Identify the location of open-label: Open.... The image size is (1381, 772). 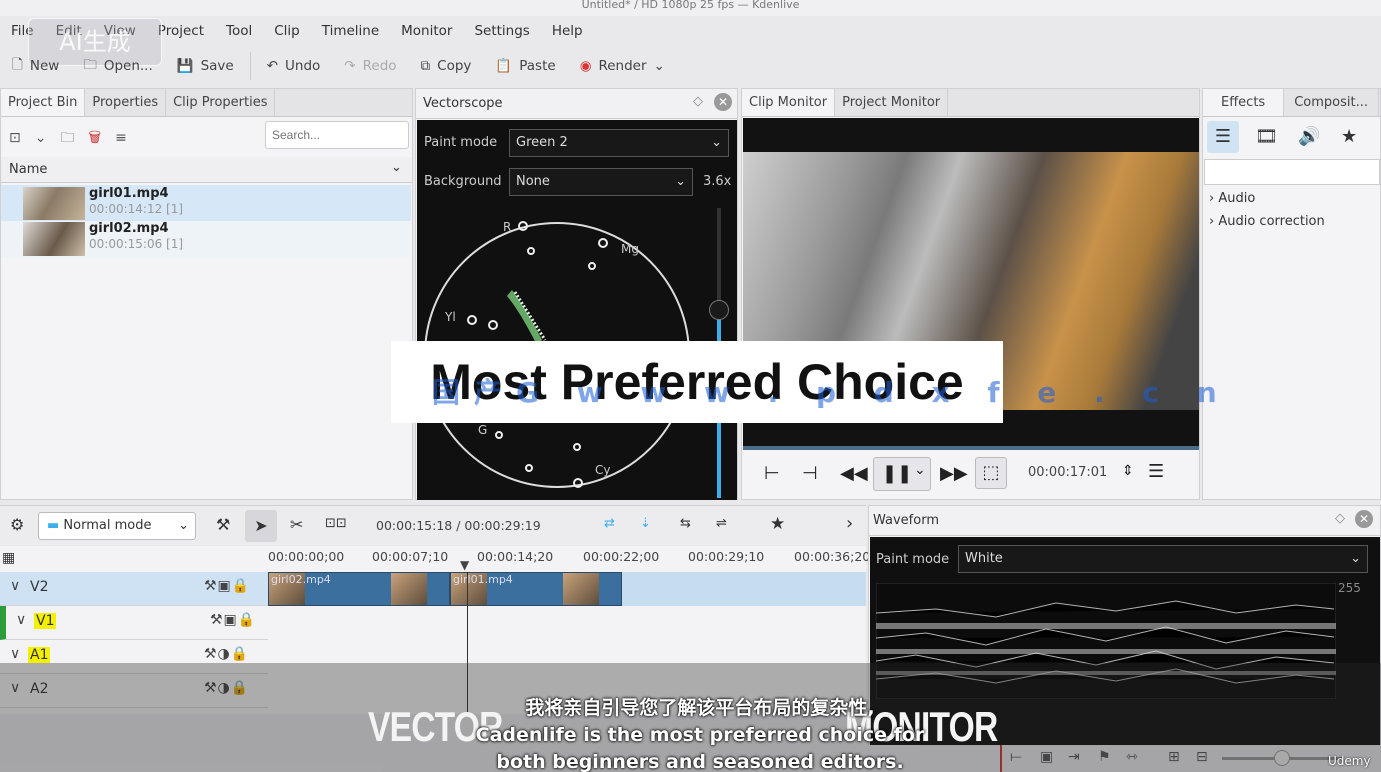
(128, 66).